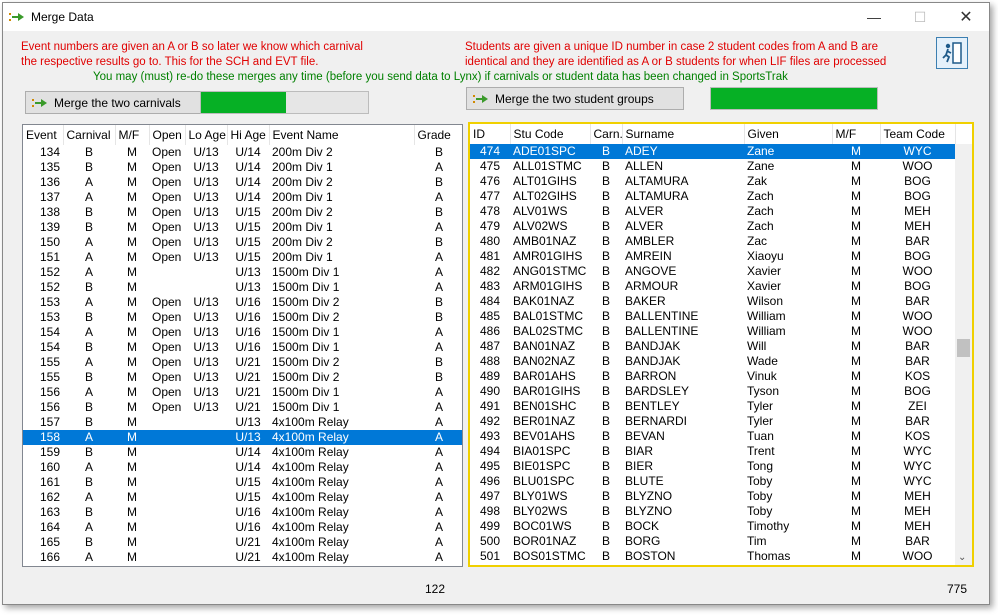 This screenshot has width=998, height=615. Describe the element at coordinates (712, 496) in the screenshot. I see `student-row: 497 BLY01WS B BLYZNO Toby M MEH` at that location.